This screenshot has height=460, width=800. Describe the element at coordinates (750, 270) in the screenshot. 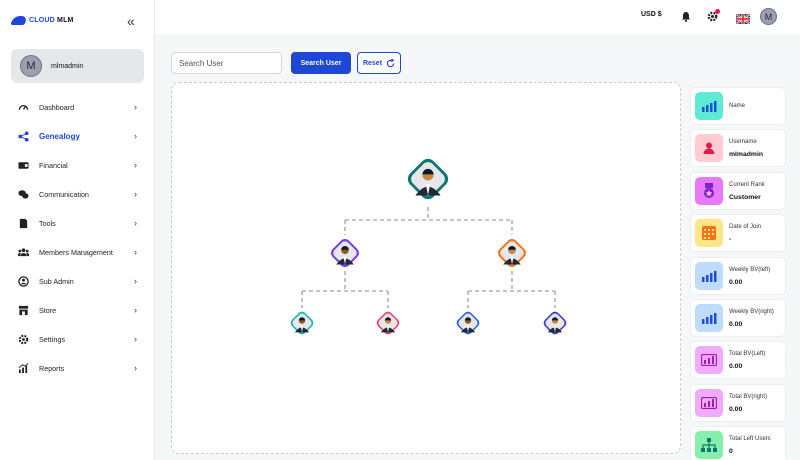

I see `info-label: Weekly BV(left)` at that location.